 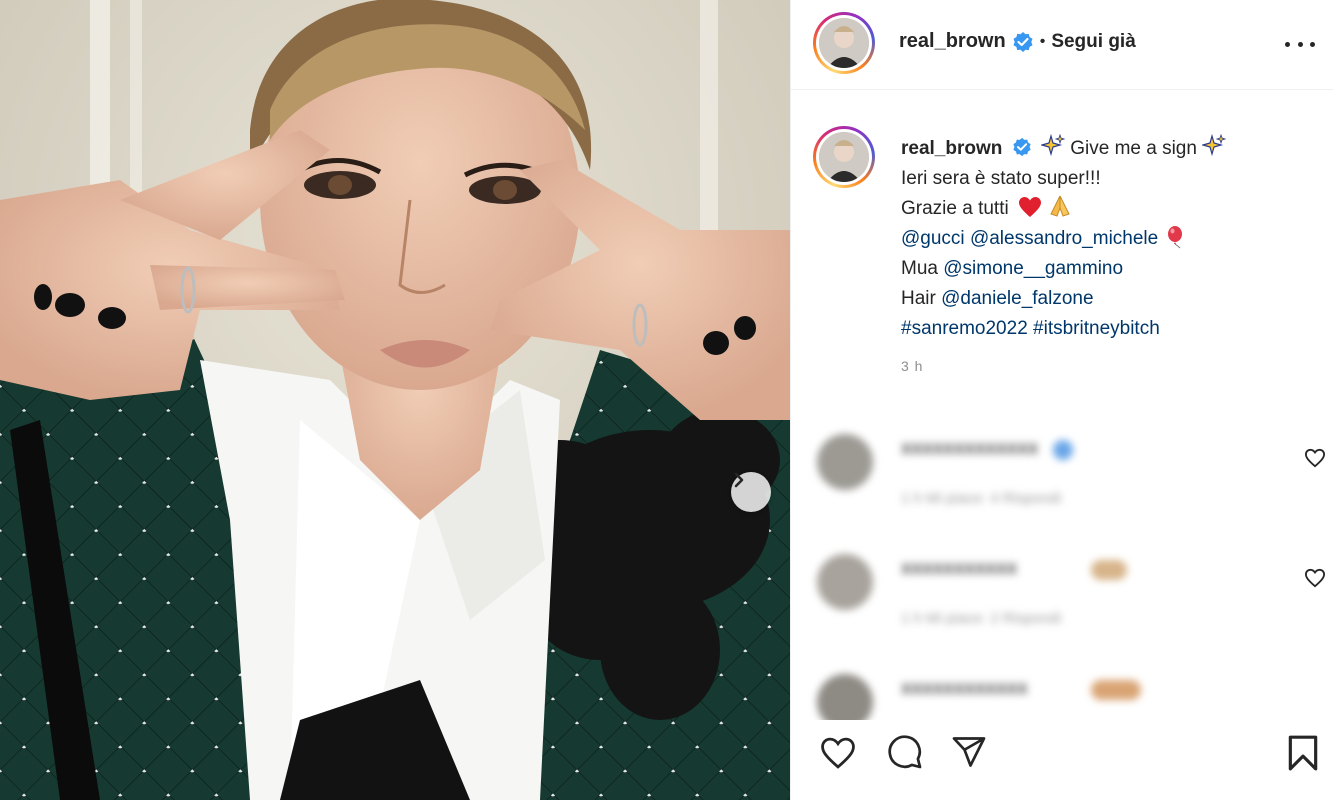 I want to click on caption-title: Give me a sign, so click(x=1133, y=148).